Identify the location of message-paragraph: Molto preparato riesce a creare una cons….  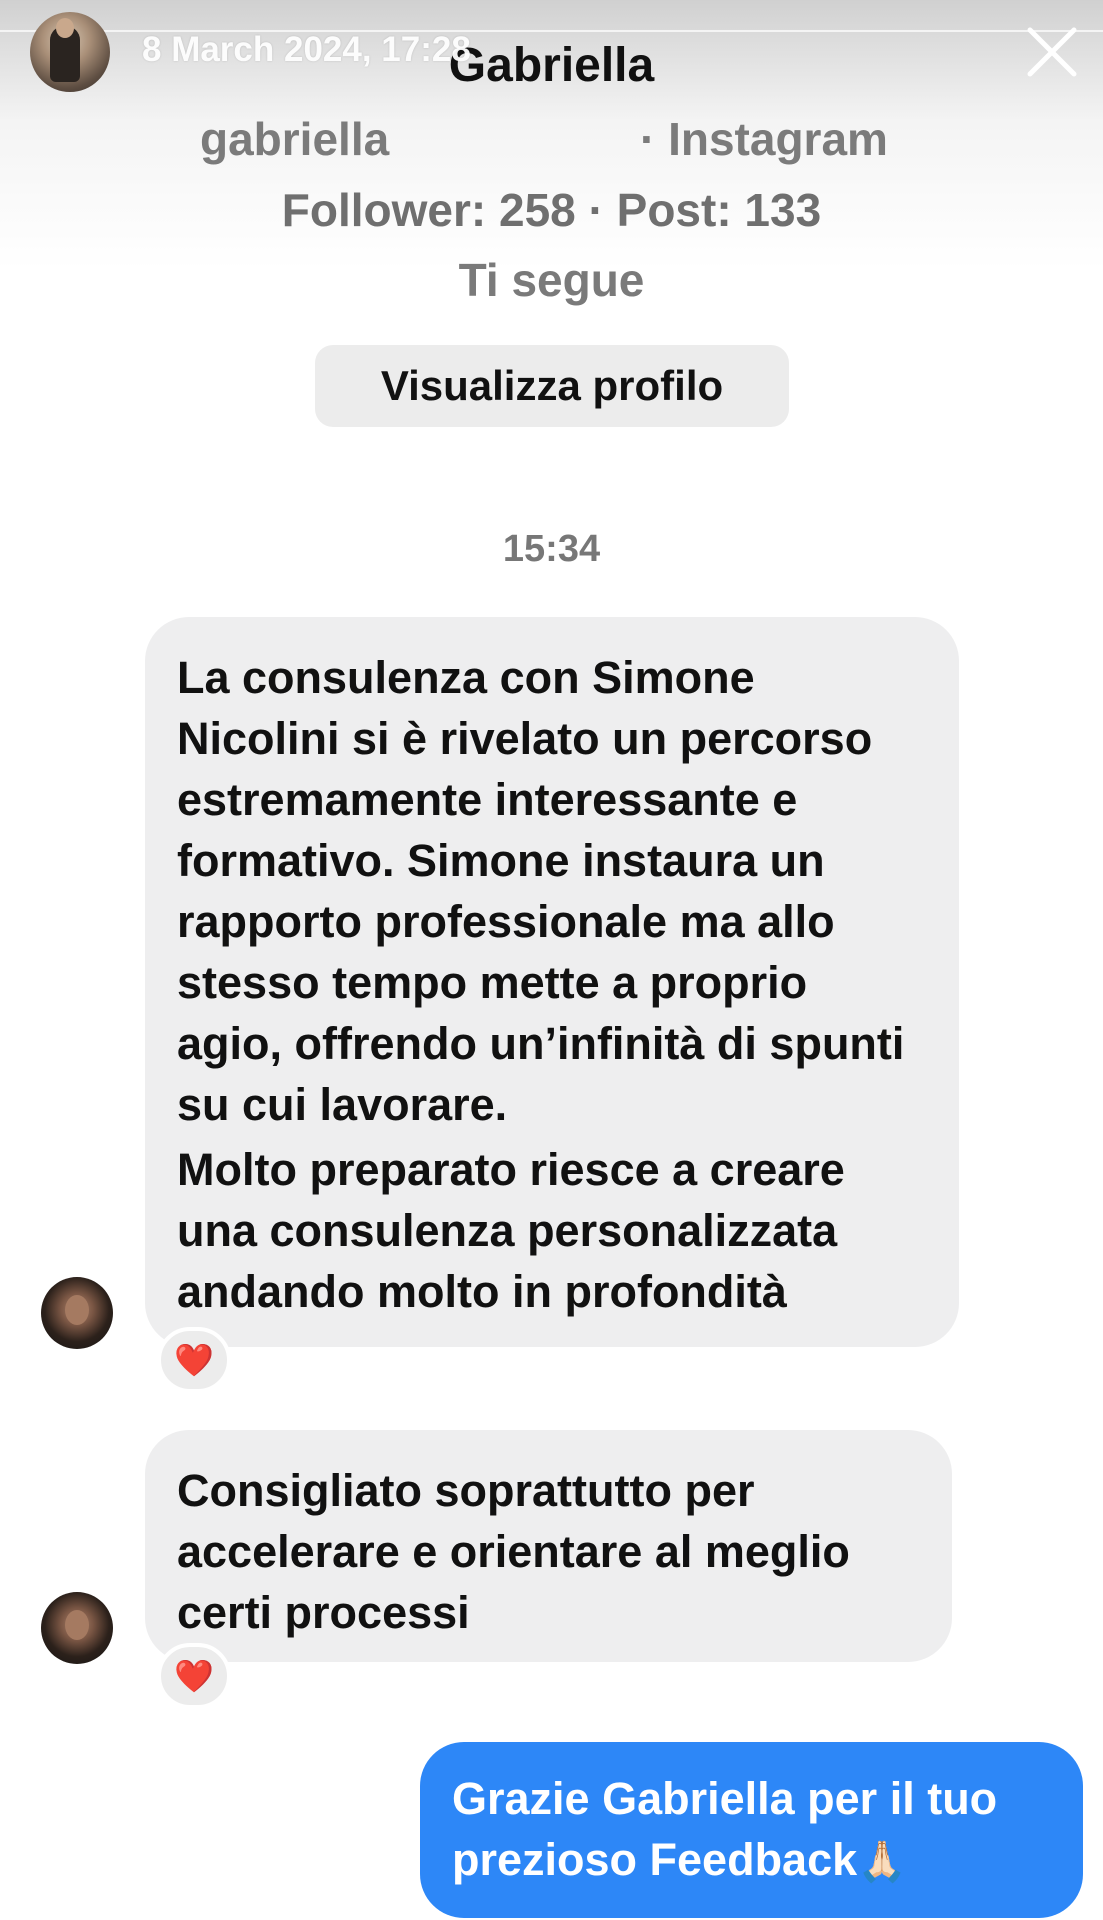
(511, 1230).